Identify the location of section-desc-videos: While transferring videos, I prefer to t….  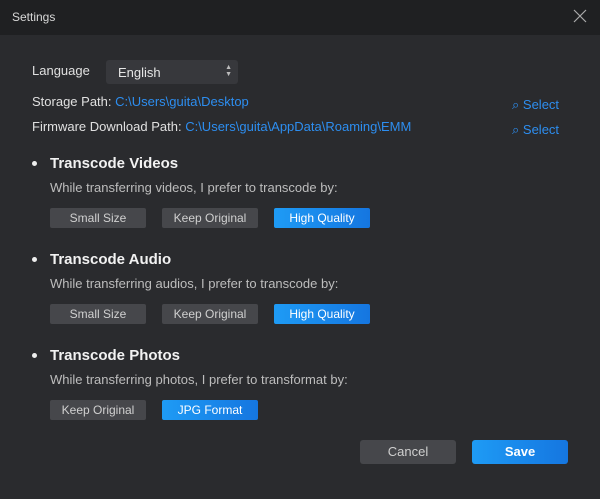
(194, 187).